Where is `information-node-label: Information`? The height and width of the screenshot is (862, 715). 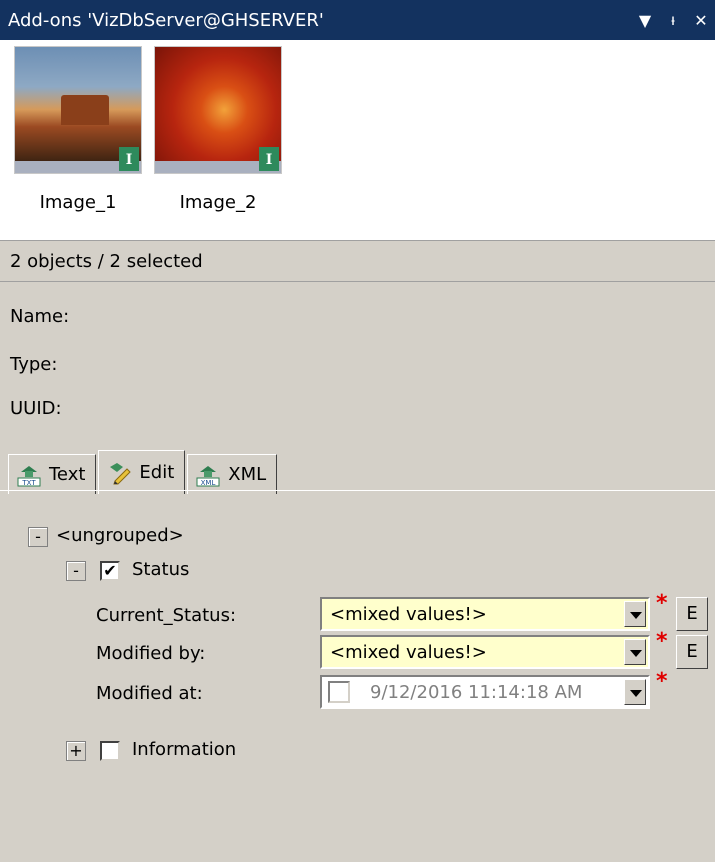 information-node-label: Information is located at coordinates (184, 749).